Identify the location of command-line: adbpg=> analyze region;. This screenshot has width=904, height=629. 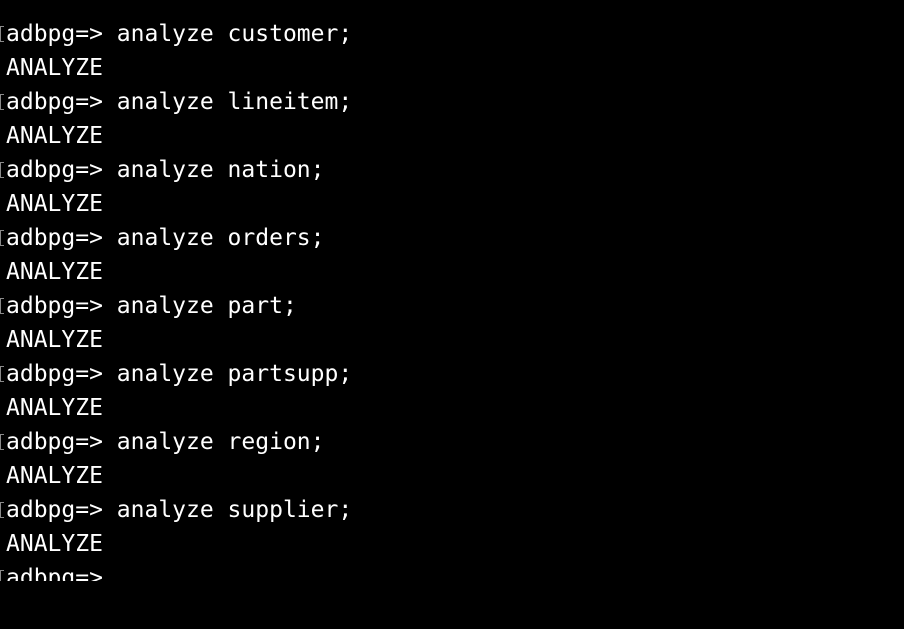
(452, 442).